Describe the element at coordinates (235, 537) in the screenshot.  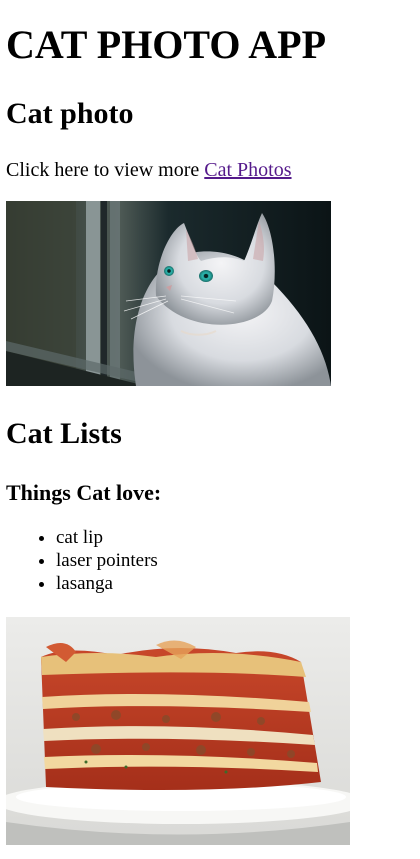
I see `list-item: cat lip` at that location.